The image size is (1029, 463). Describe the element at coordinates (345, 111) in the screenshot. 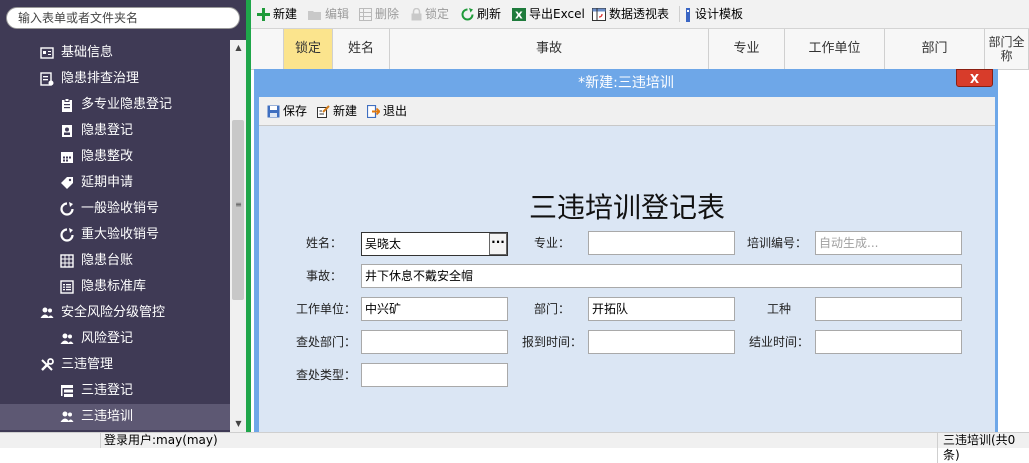

I see `new-record-button-label: 新建` at that location.